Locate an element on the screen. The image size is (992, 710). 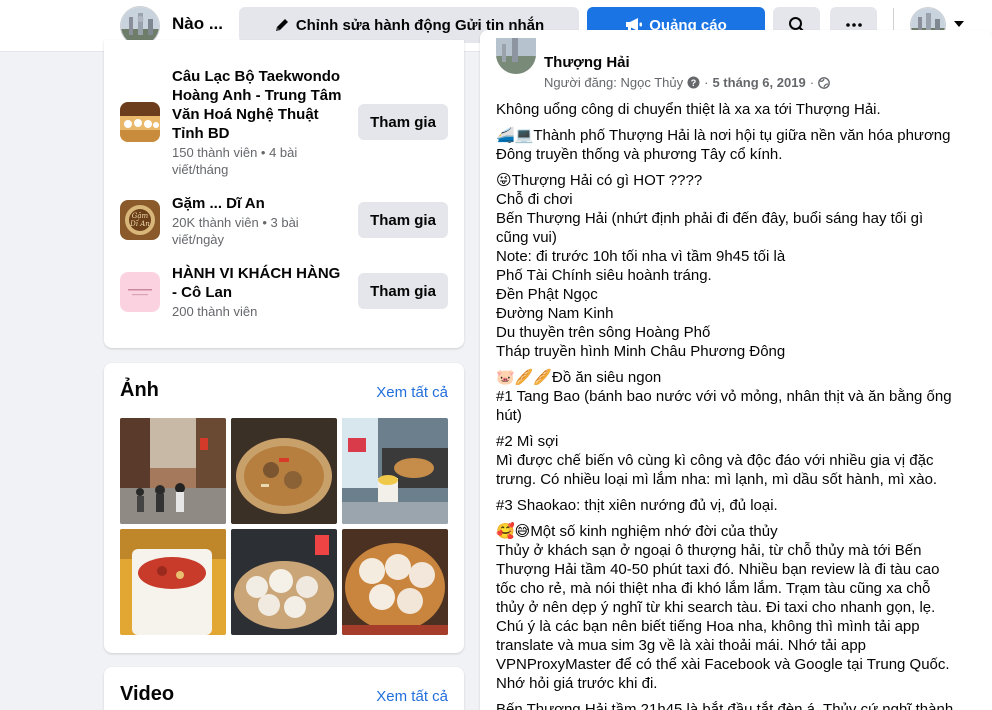
group-thumbnail: Gặm Dĩ An is located at coordinates (140, 220).